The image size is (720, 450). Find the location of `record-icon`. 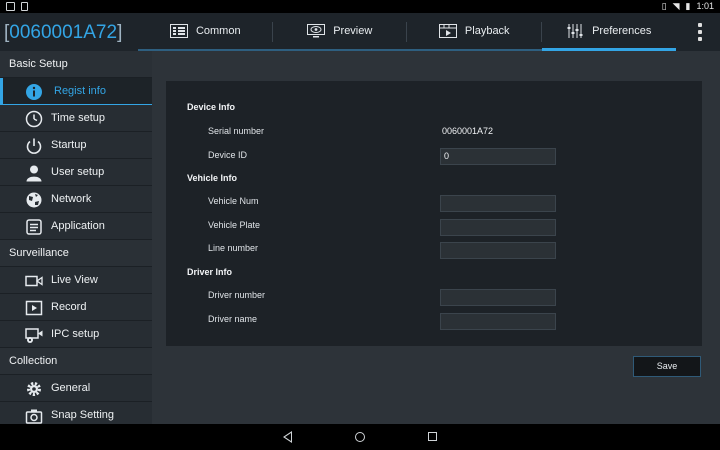

record-icon is located at coordinates (34, 308).